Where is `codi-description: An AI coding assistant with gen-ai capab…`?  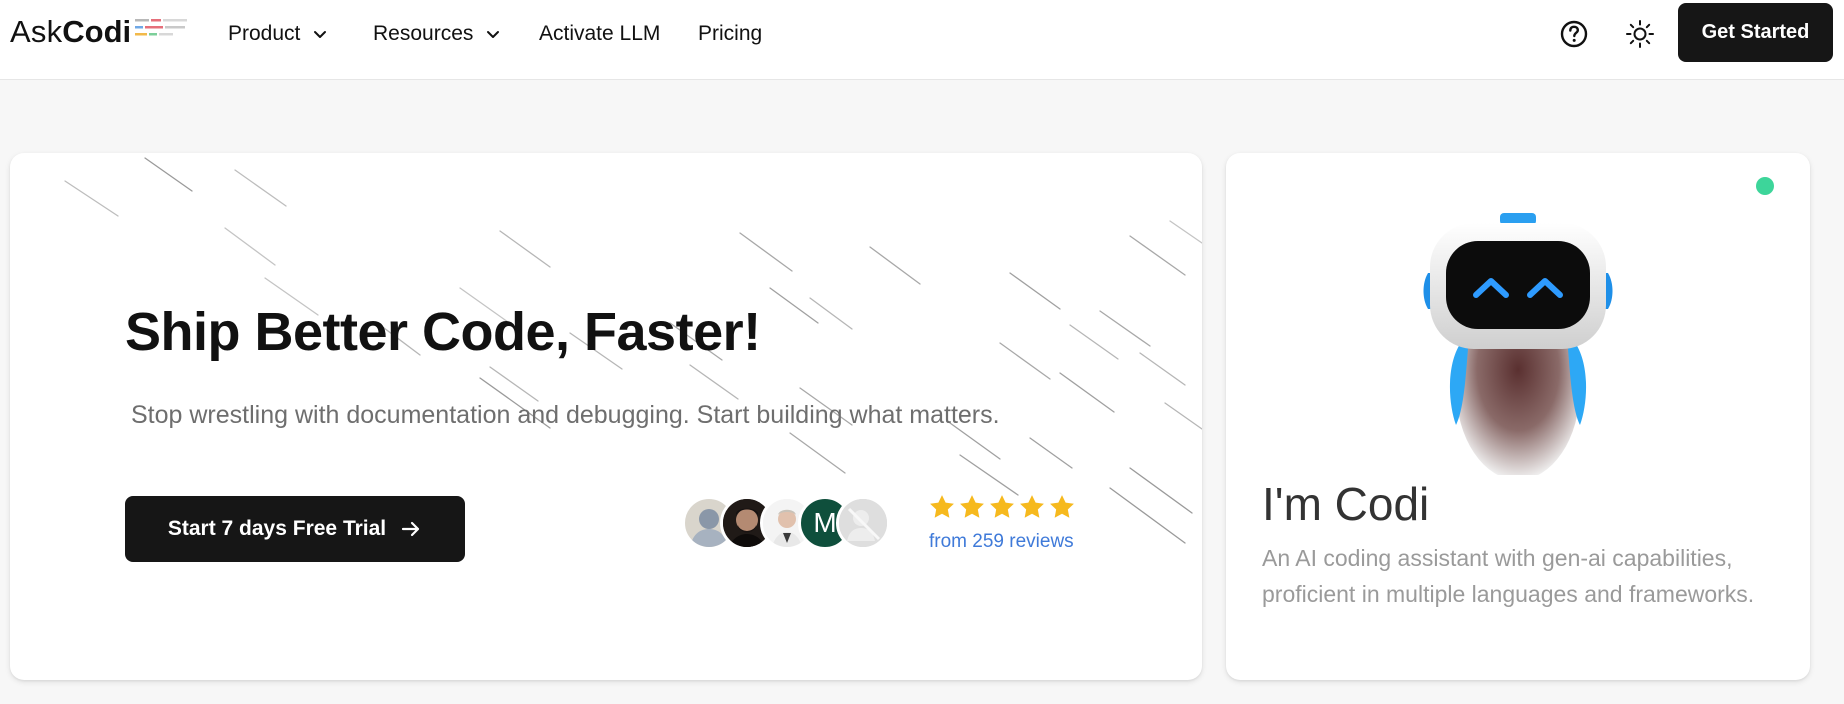 codi-description: An AI coding assistant with gen-ai capab… is located at coordinates (1508, 576).